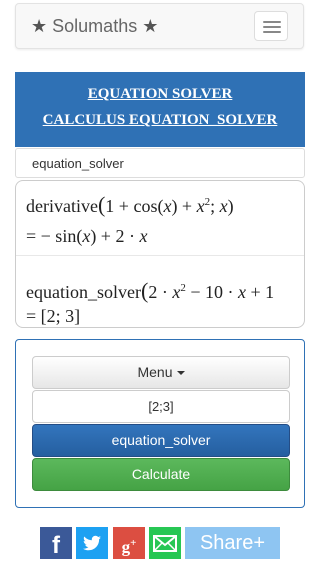 The height and width of the screenshot is (568, 320). Describe the element at coordinates (160, 292) in the screenshot. I see `expr-part: 2 ·` at that location.